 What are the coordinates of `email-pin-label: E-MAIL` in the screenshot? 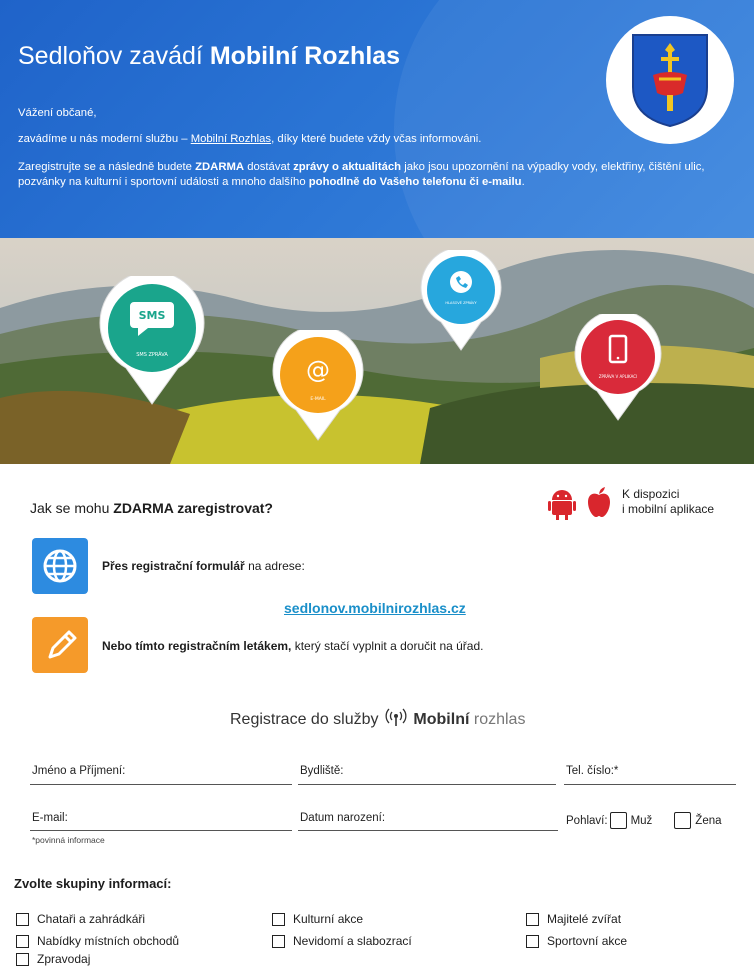 It's located at (318, 399).